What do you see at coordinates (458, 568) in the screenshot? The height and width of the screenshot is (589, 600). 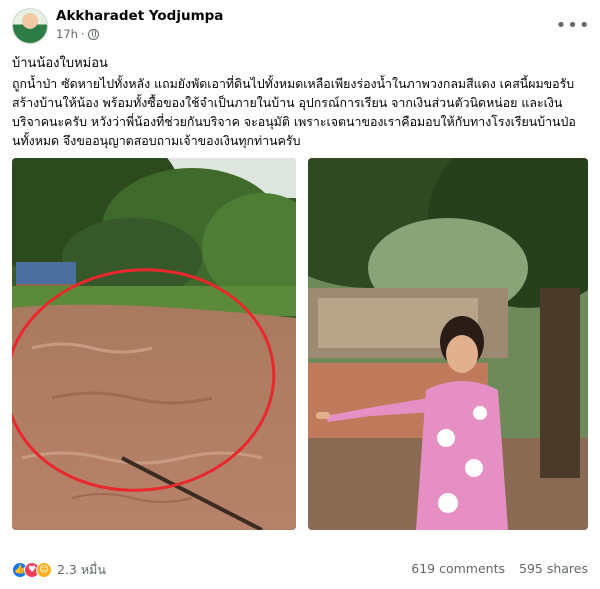 I see `comments-count: 619 comments` at bounding box center [458, 568].